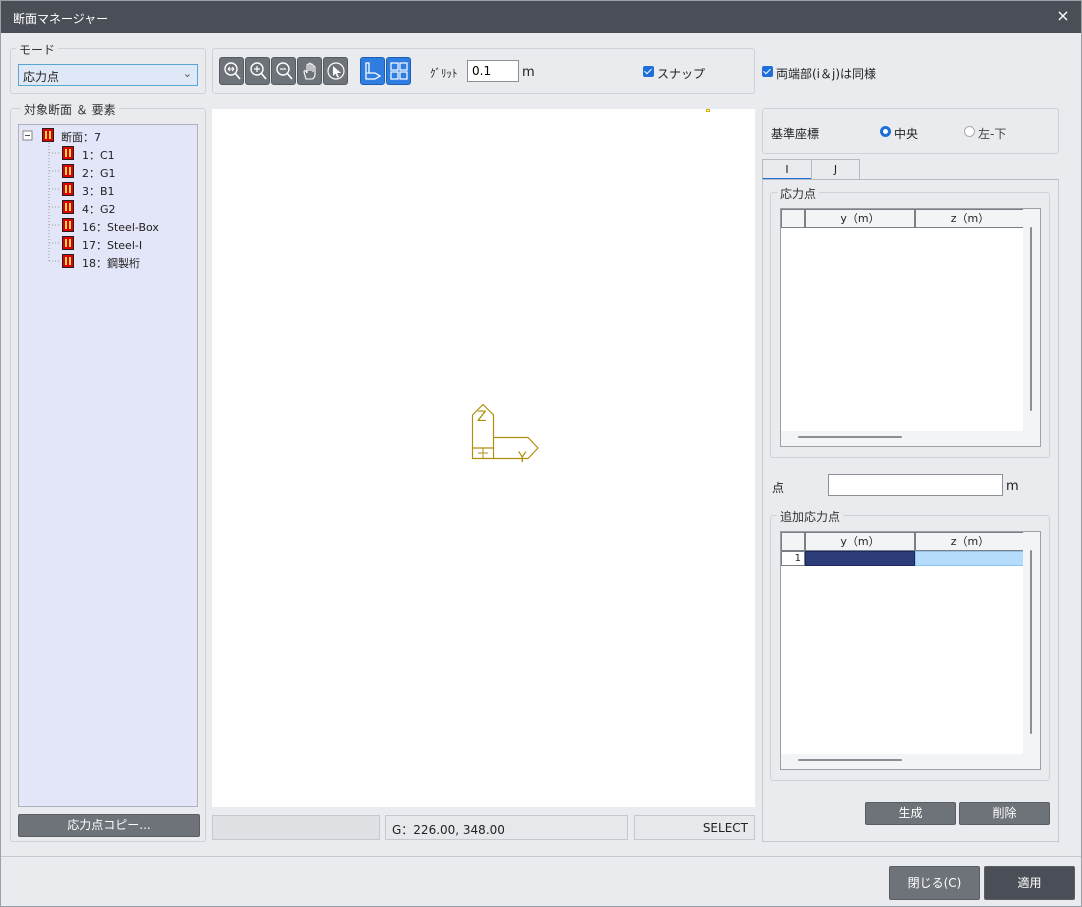  What do you see at coordinates (708, 110) in the screenshot?
I see `marker-dot` at bounding box center [708, 110].